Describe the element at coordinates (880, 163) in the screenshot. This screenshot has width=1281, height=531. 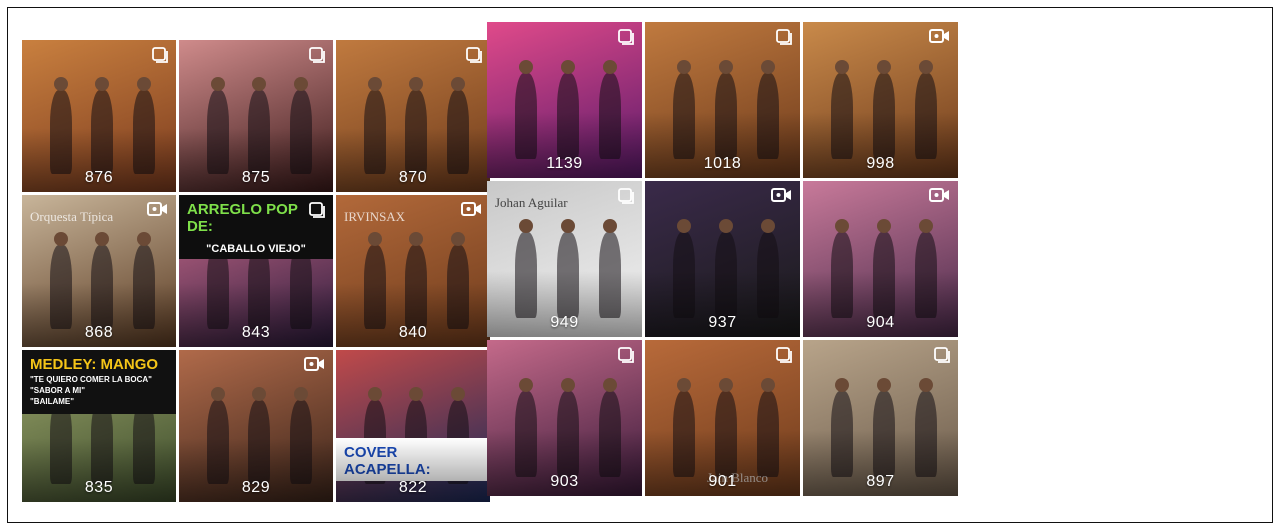
I see `view-count: 998` at that location.